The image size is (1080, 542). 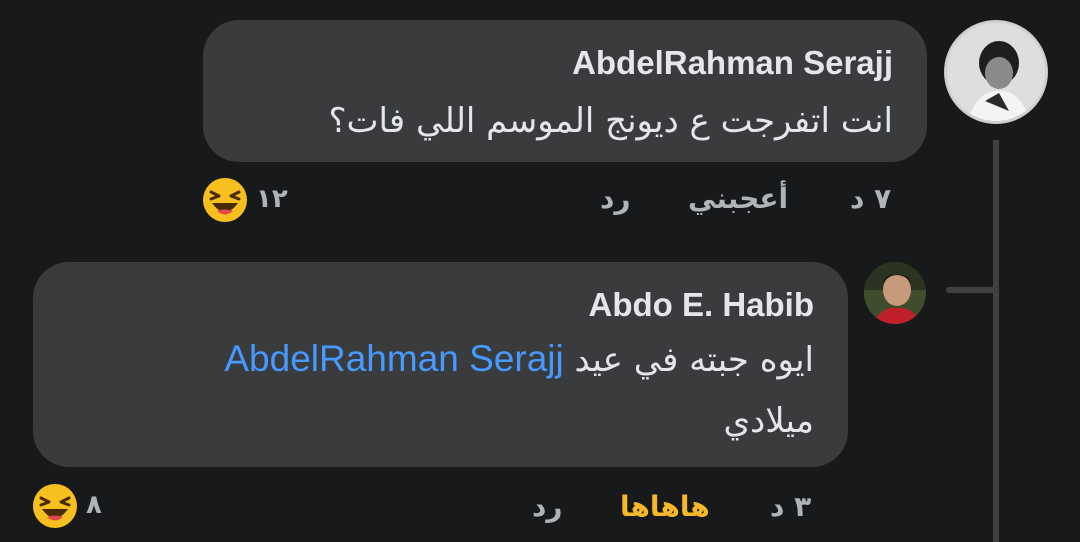 I want to click on comment-timestamp: ٧ د, so click(x=870, y=198).